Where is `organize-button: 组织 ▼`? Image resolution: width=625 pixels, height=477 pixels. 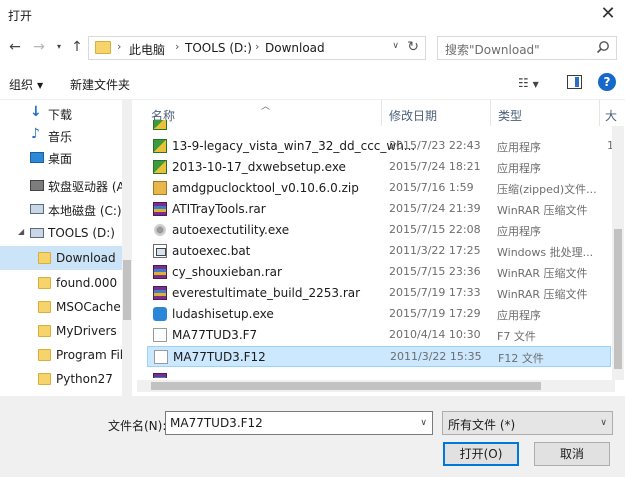
organize-button: 组织 ▼ is located at coordinates (26, 84).